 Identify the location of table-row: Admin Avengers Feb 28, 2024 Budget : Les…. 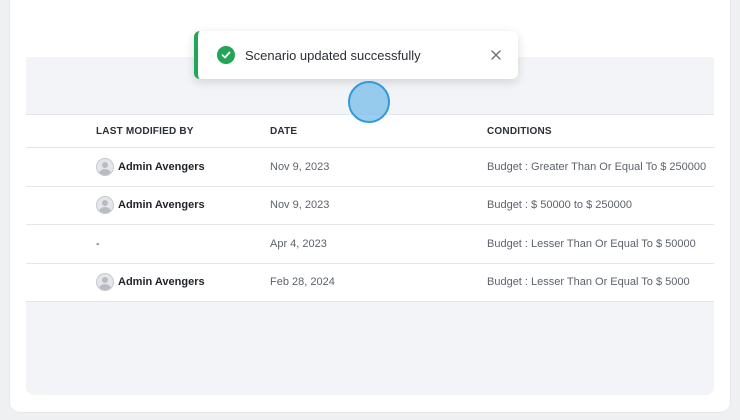
(370, 283).